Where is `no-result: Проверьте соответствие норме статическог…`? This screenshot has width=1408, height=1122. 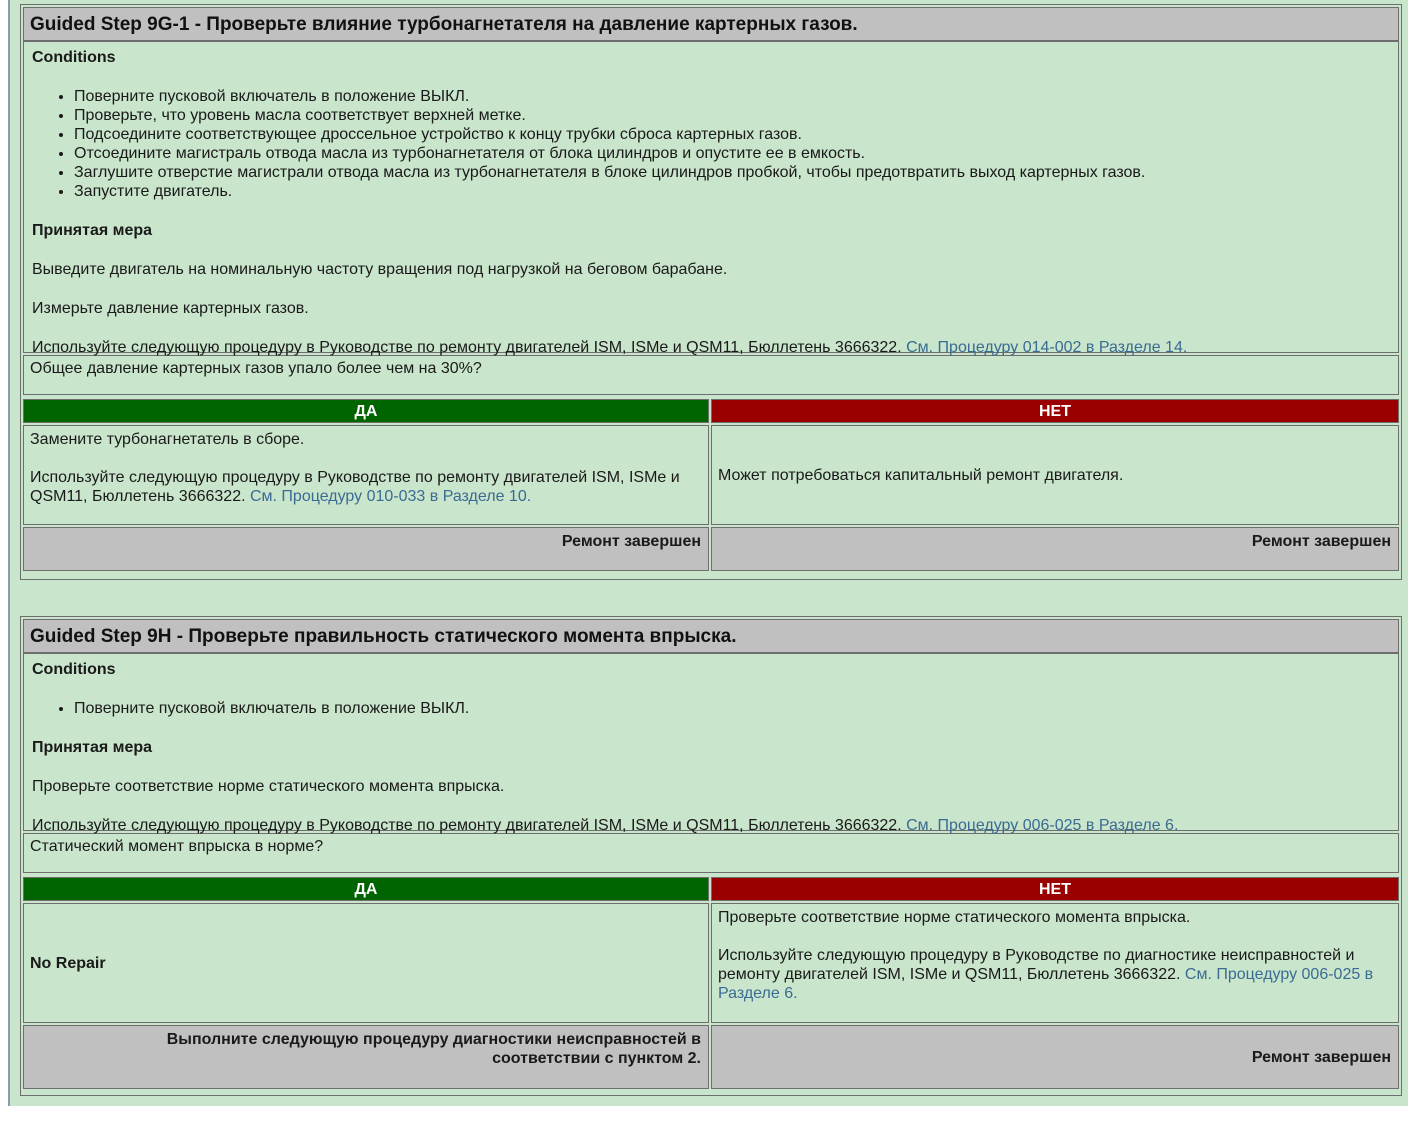
no-result: Проверьте соответствие норме статическог… is located at coordinates (1055, 963).